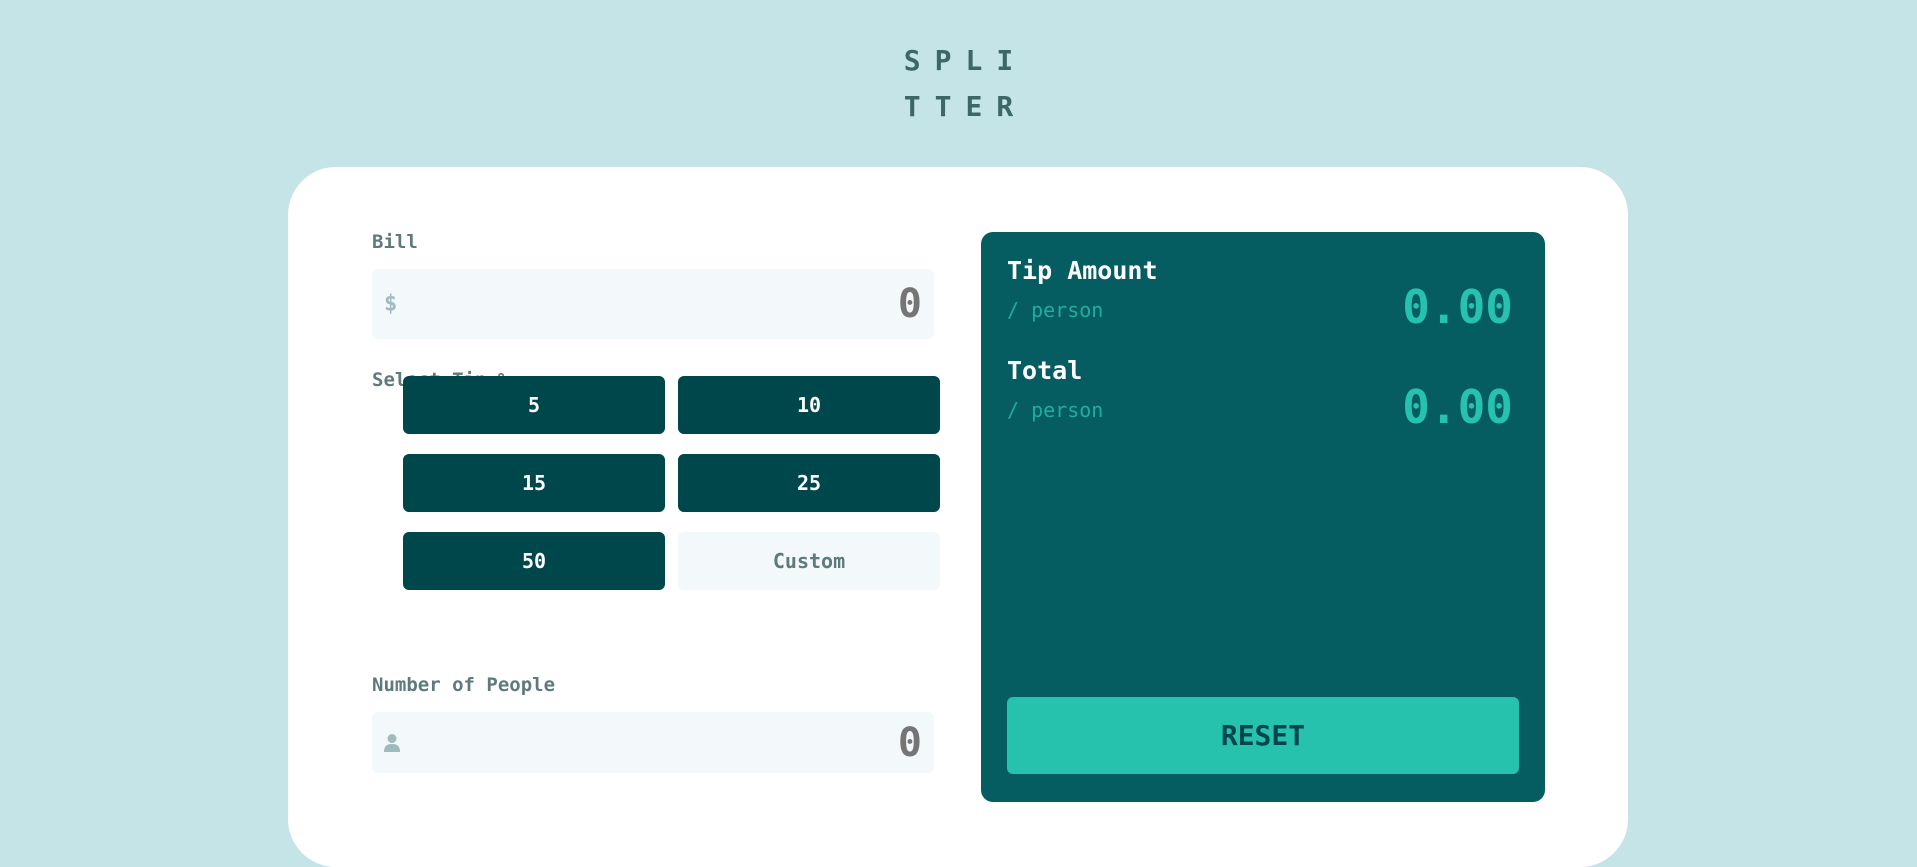  What do you see at coordinates (1260, 296) in the screenshot?
I see `tip-amount-row: Tip Amount / person 0.00` at bounding box center [1260, 296].